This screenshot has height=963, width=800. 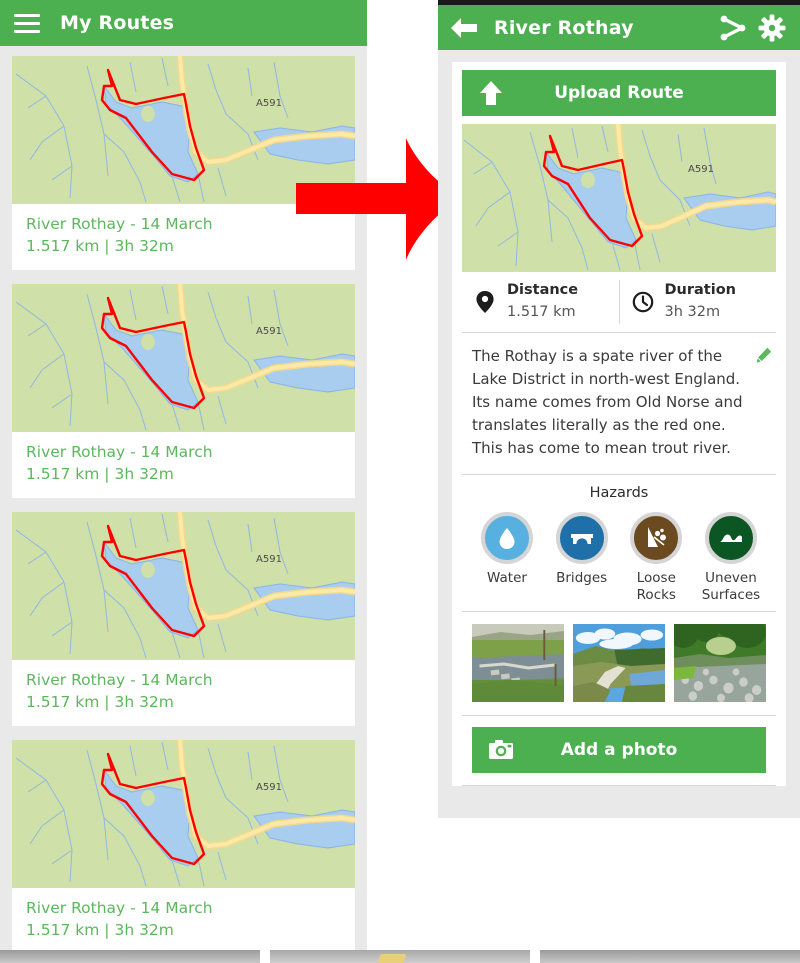 I want to click on upload-route-label: Upload Route, so click(x=619, y=93).